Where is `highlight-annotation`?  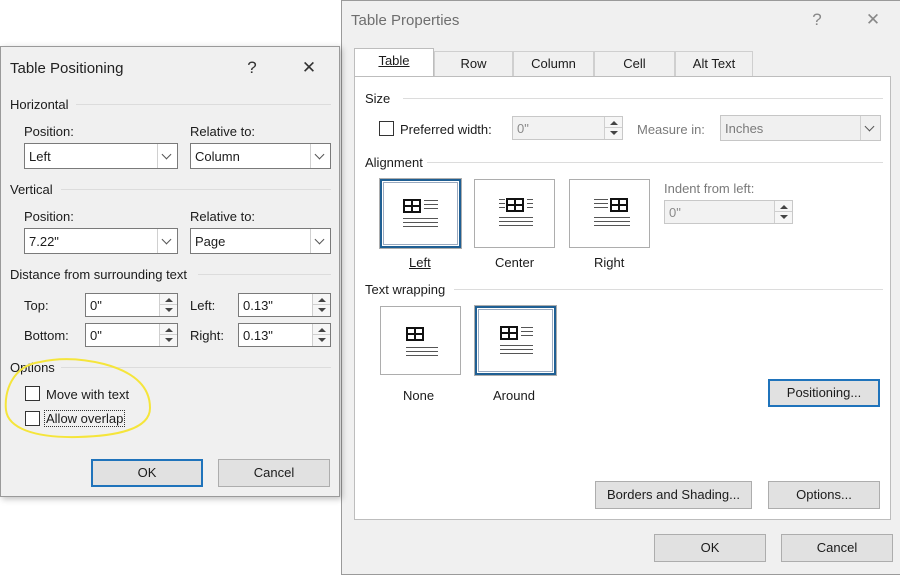 highlight-annotation is located at coordinates (78, 398).